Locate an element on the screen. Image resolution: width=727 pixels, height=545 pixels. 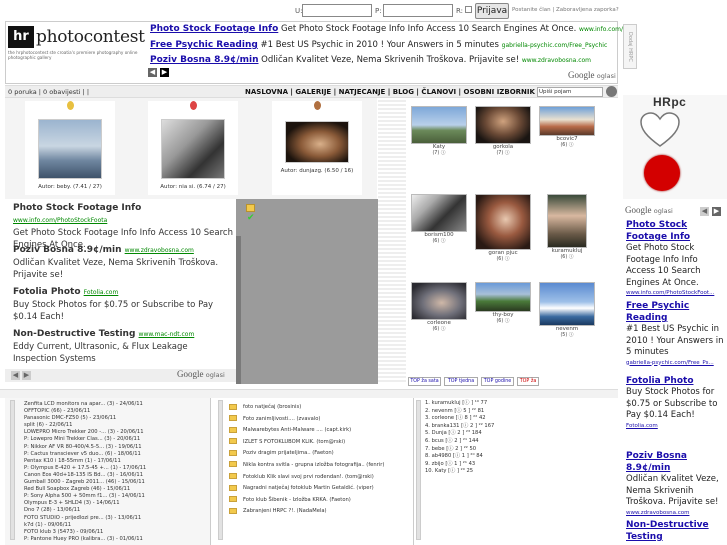
folder-icon is located at coordinates (250, 208).